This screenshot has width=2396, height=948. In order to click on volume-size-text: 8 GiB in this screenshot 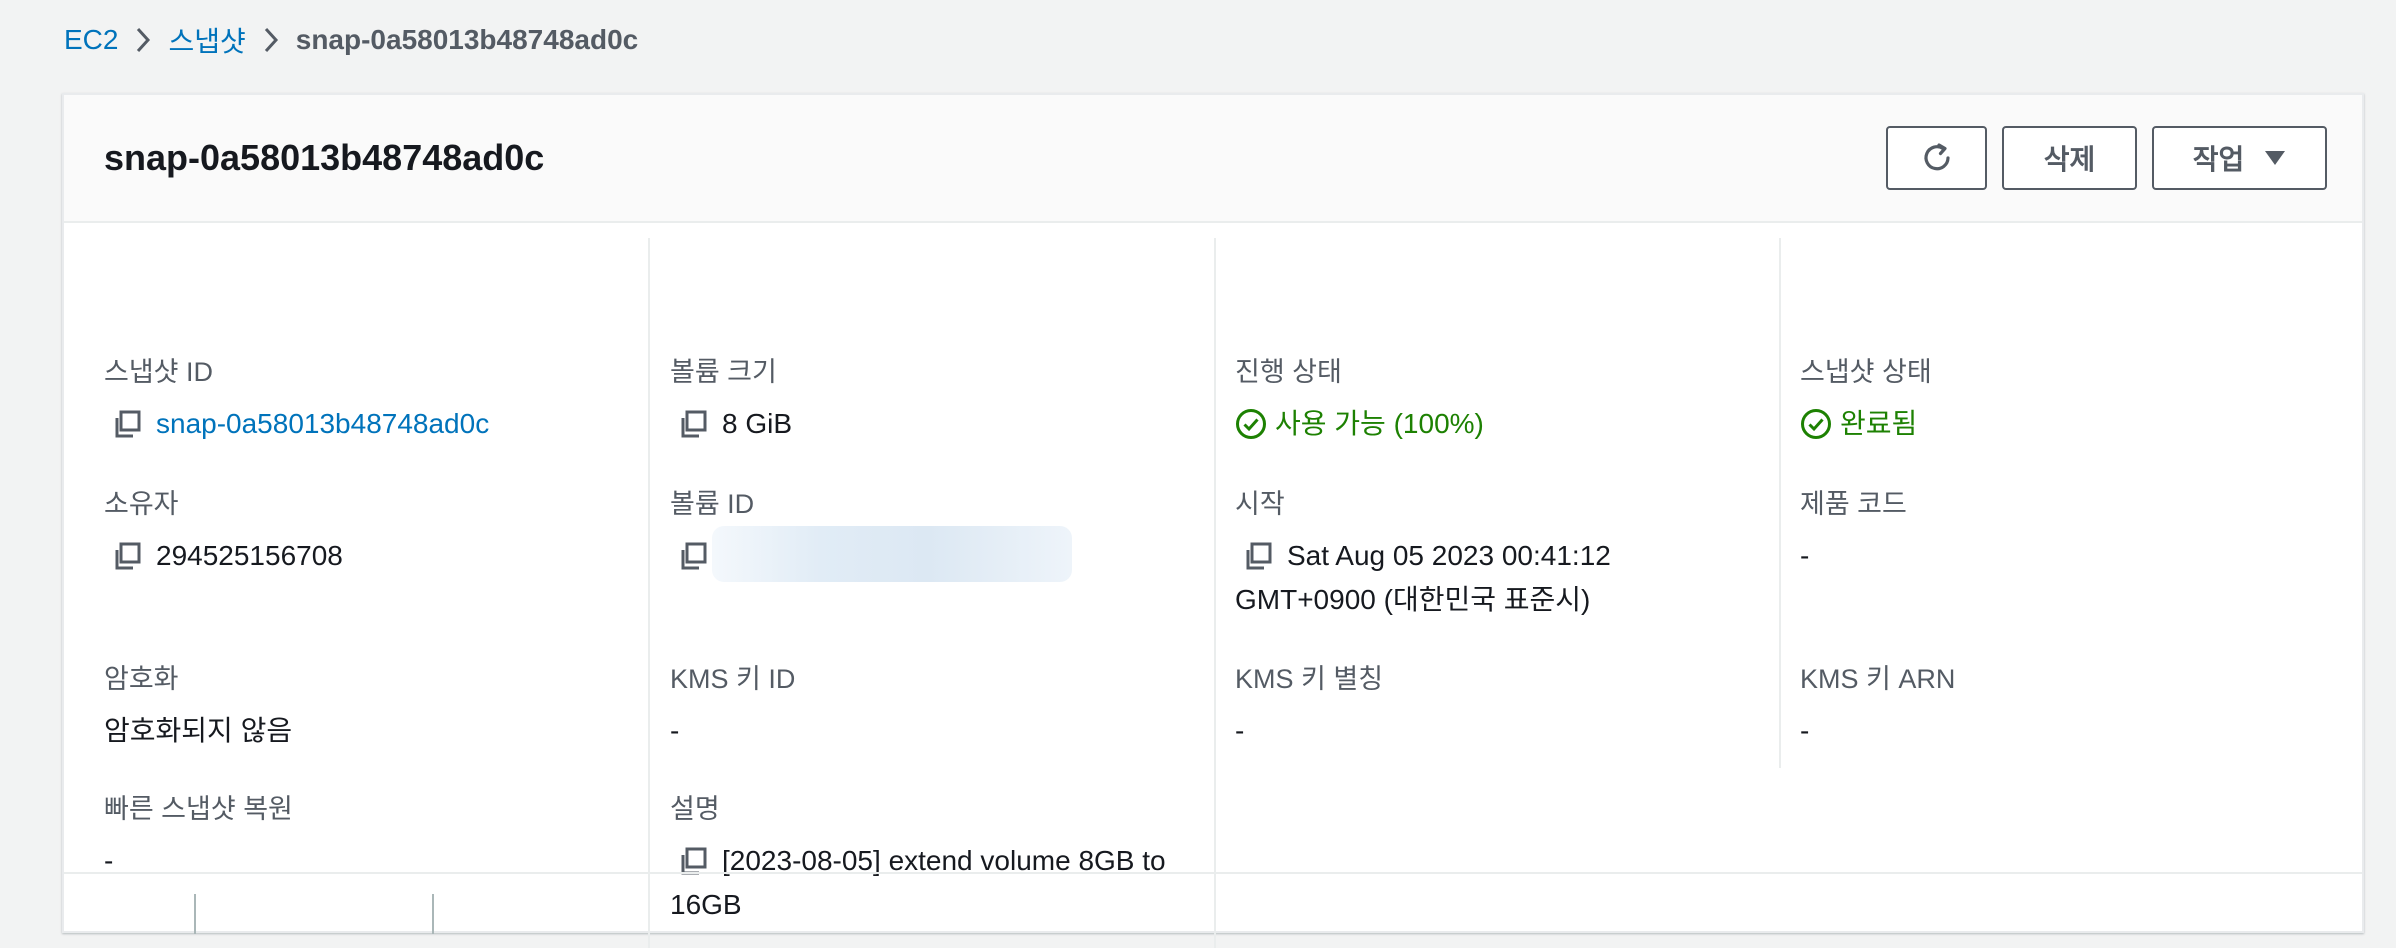, I will do `click(757, 423)`.